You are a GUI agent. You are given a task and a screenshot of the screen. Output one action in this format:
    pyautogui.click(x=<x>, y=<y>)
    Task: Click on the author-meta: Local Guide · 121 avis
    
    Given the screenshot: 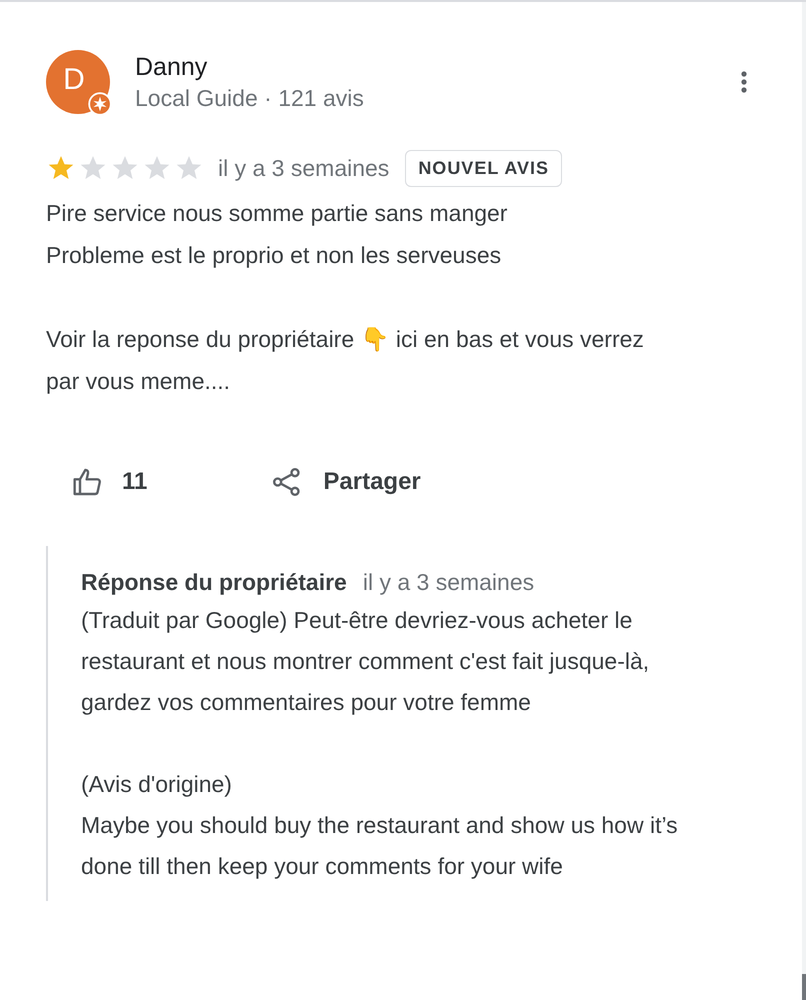 What is the action you would take?
    pyautogui.click(x=250, y=98)
    